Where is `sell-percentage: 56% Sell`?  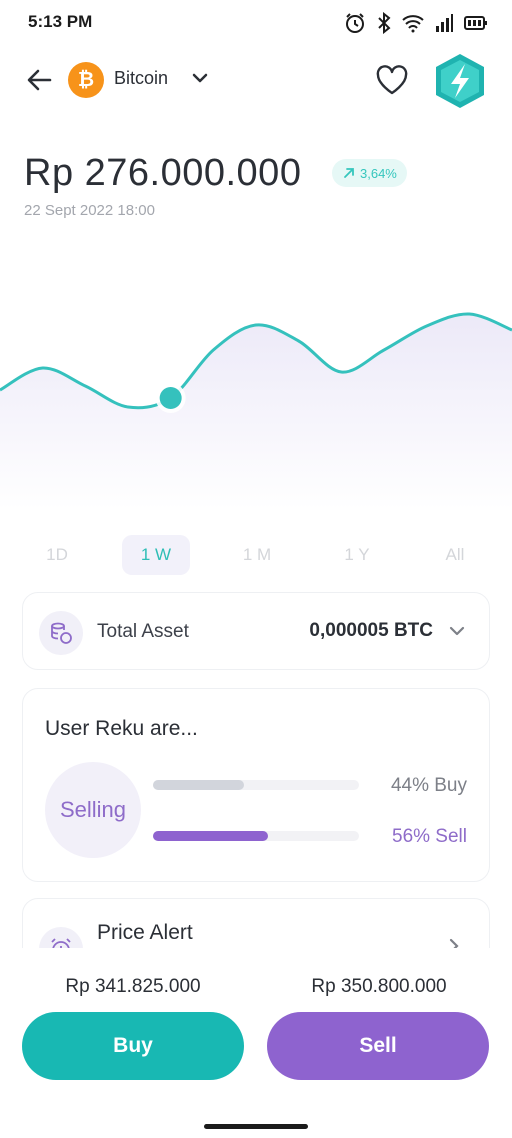
sell-percentage: 56% Sell is located at coordinates (429, 836).